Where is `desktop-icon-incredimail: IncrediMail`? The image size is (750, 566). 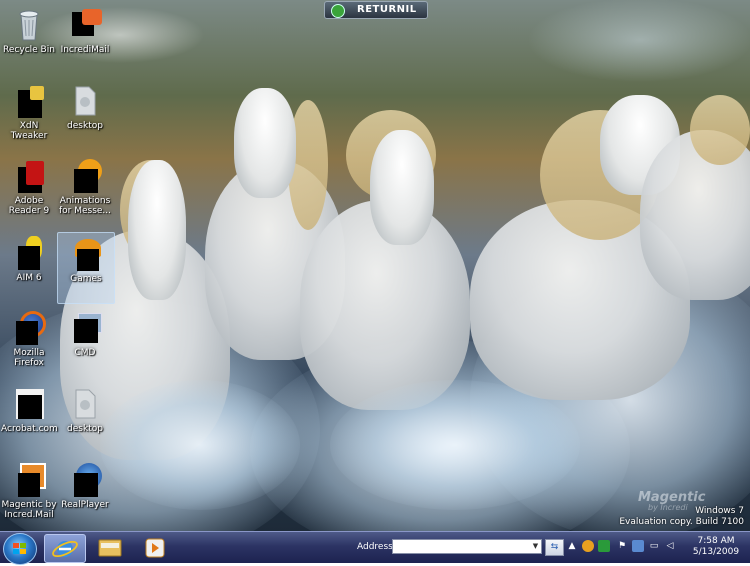 desktop-icon-incredimail: IncrediMail is located at coordinates (85, 39).